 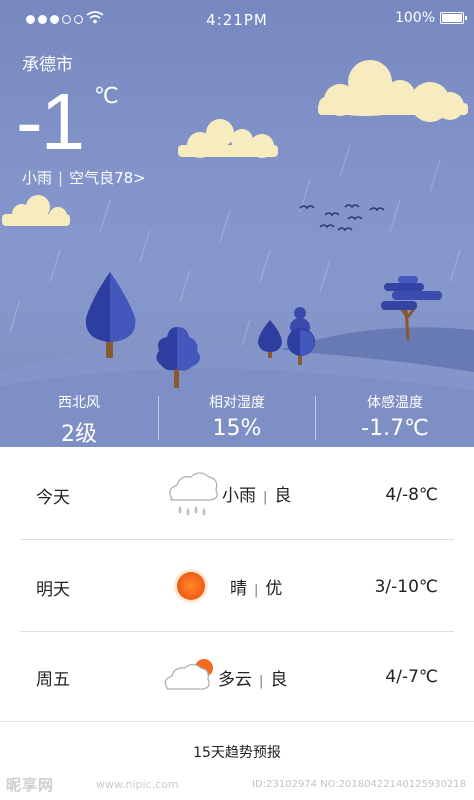 What do you see at coordinates (36, 210) in the screenshot?
I see `cloud-small` at bounding box center [36, 210].